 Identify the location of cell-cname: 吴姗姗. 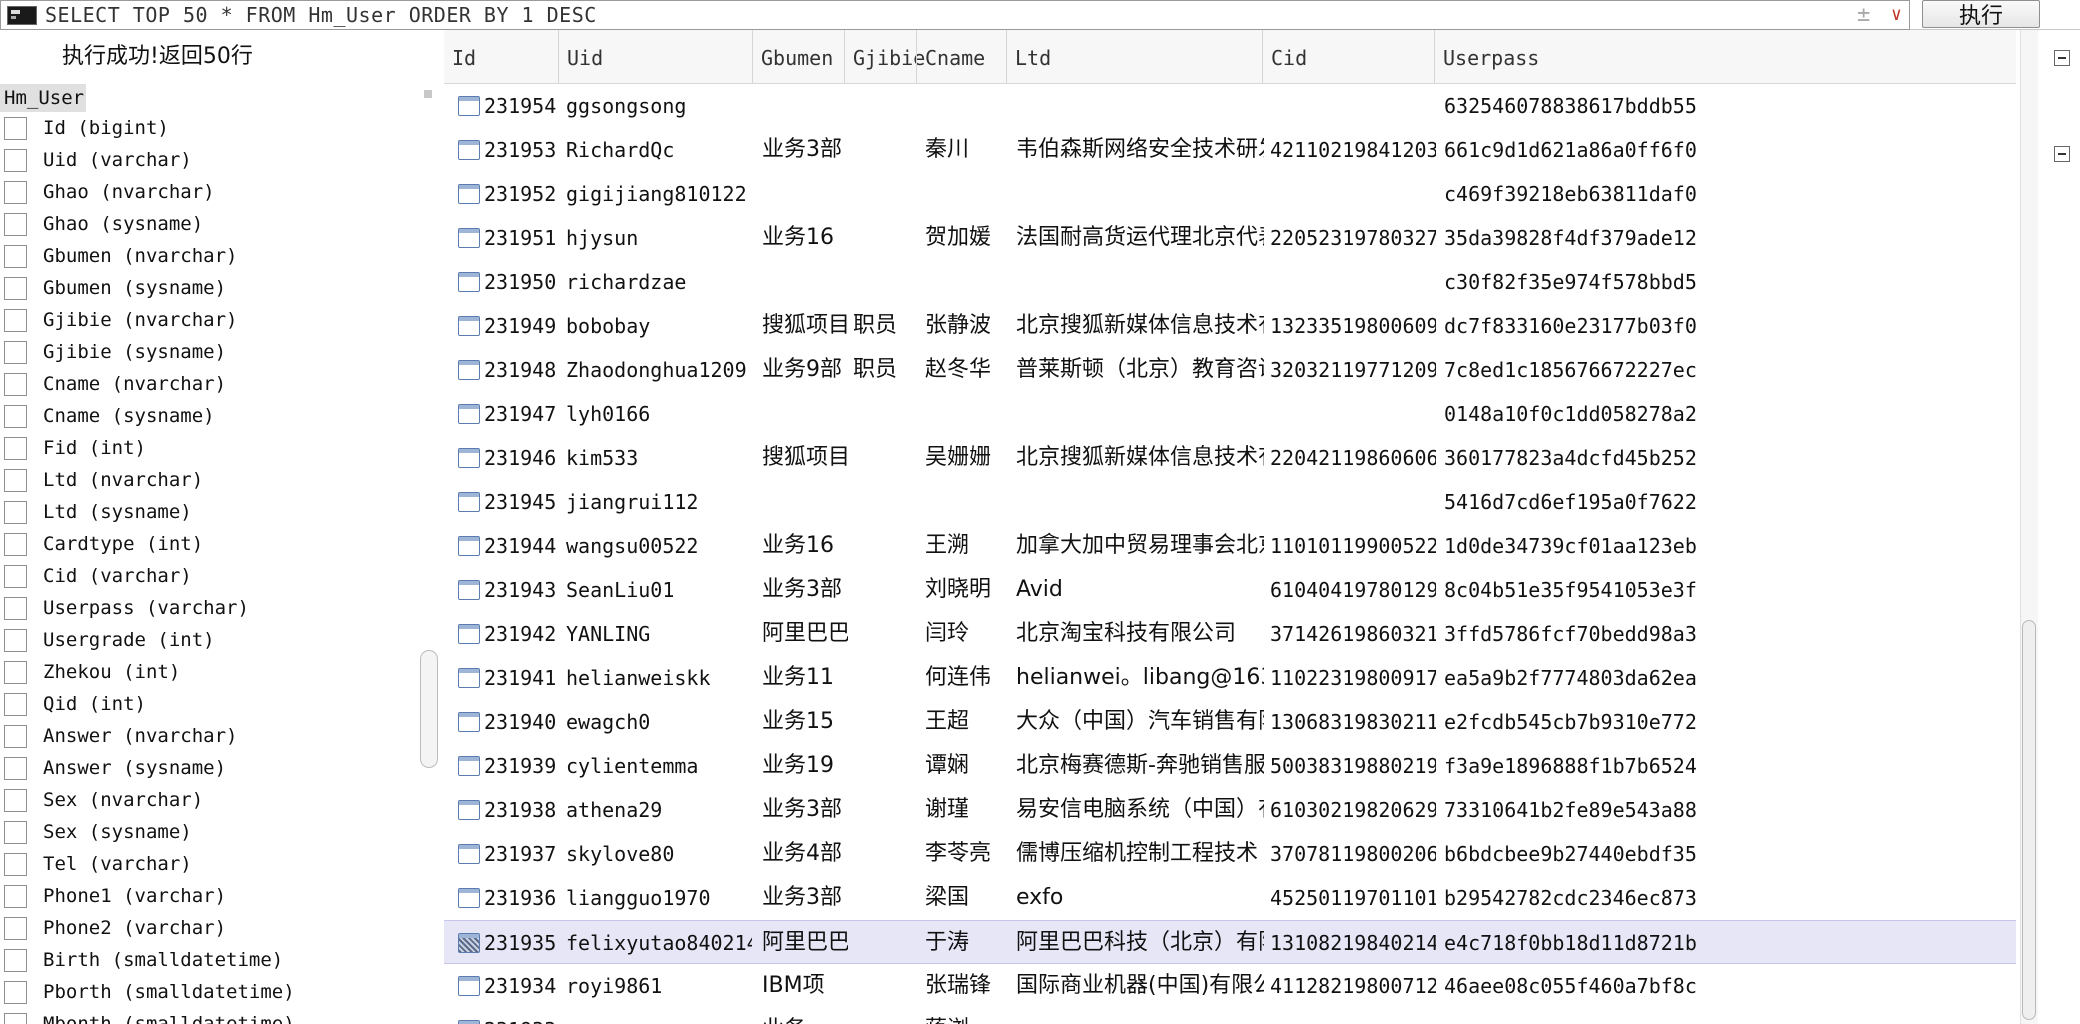
(967, 458).